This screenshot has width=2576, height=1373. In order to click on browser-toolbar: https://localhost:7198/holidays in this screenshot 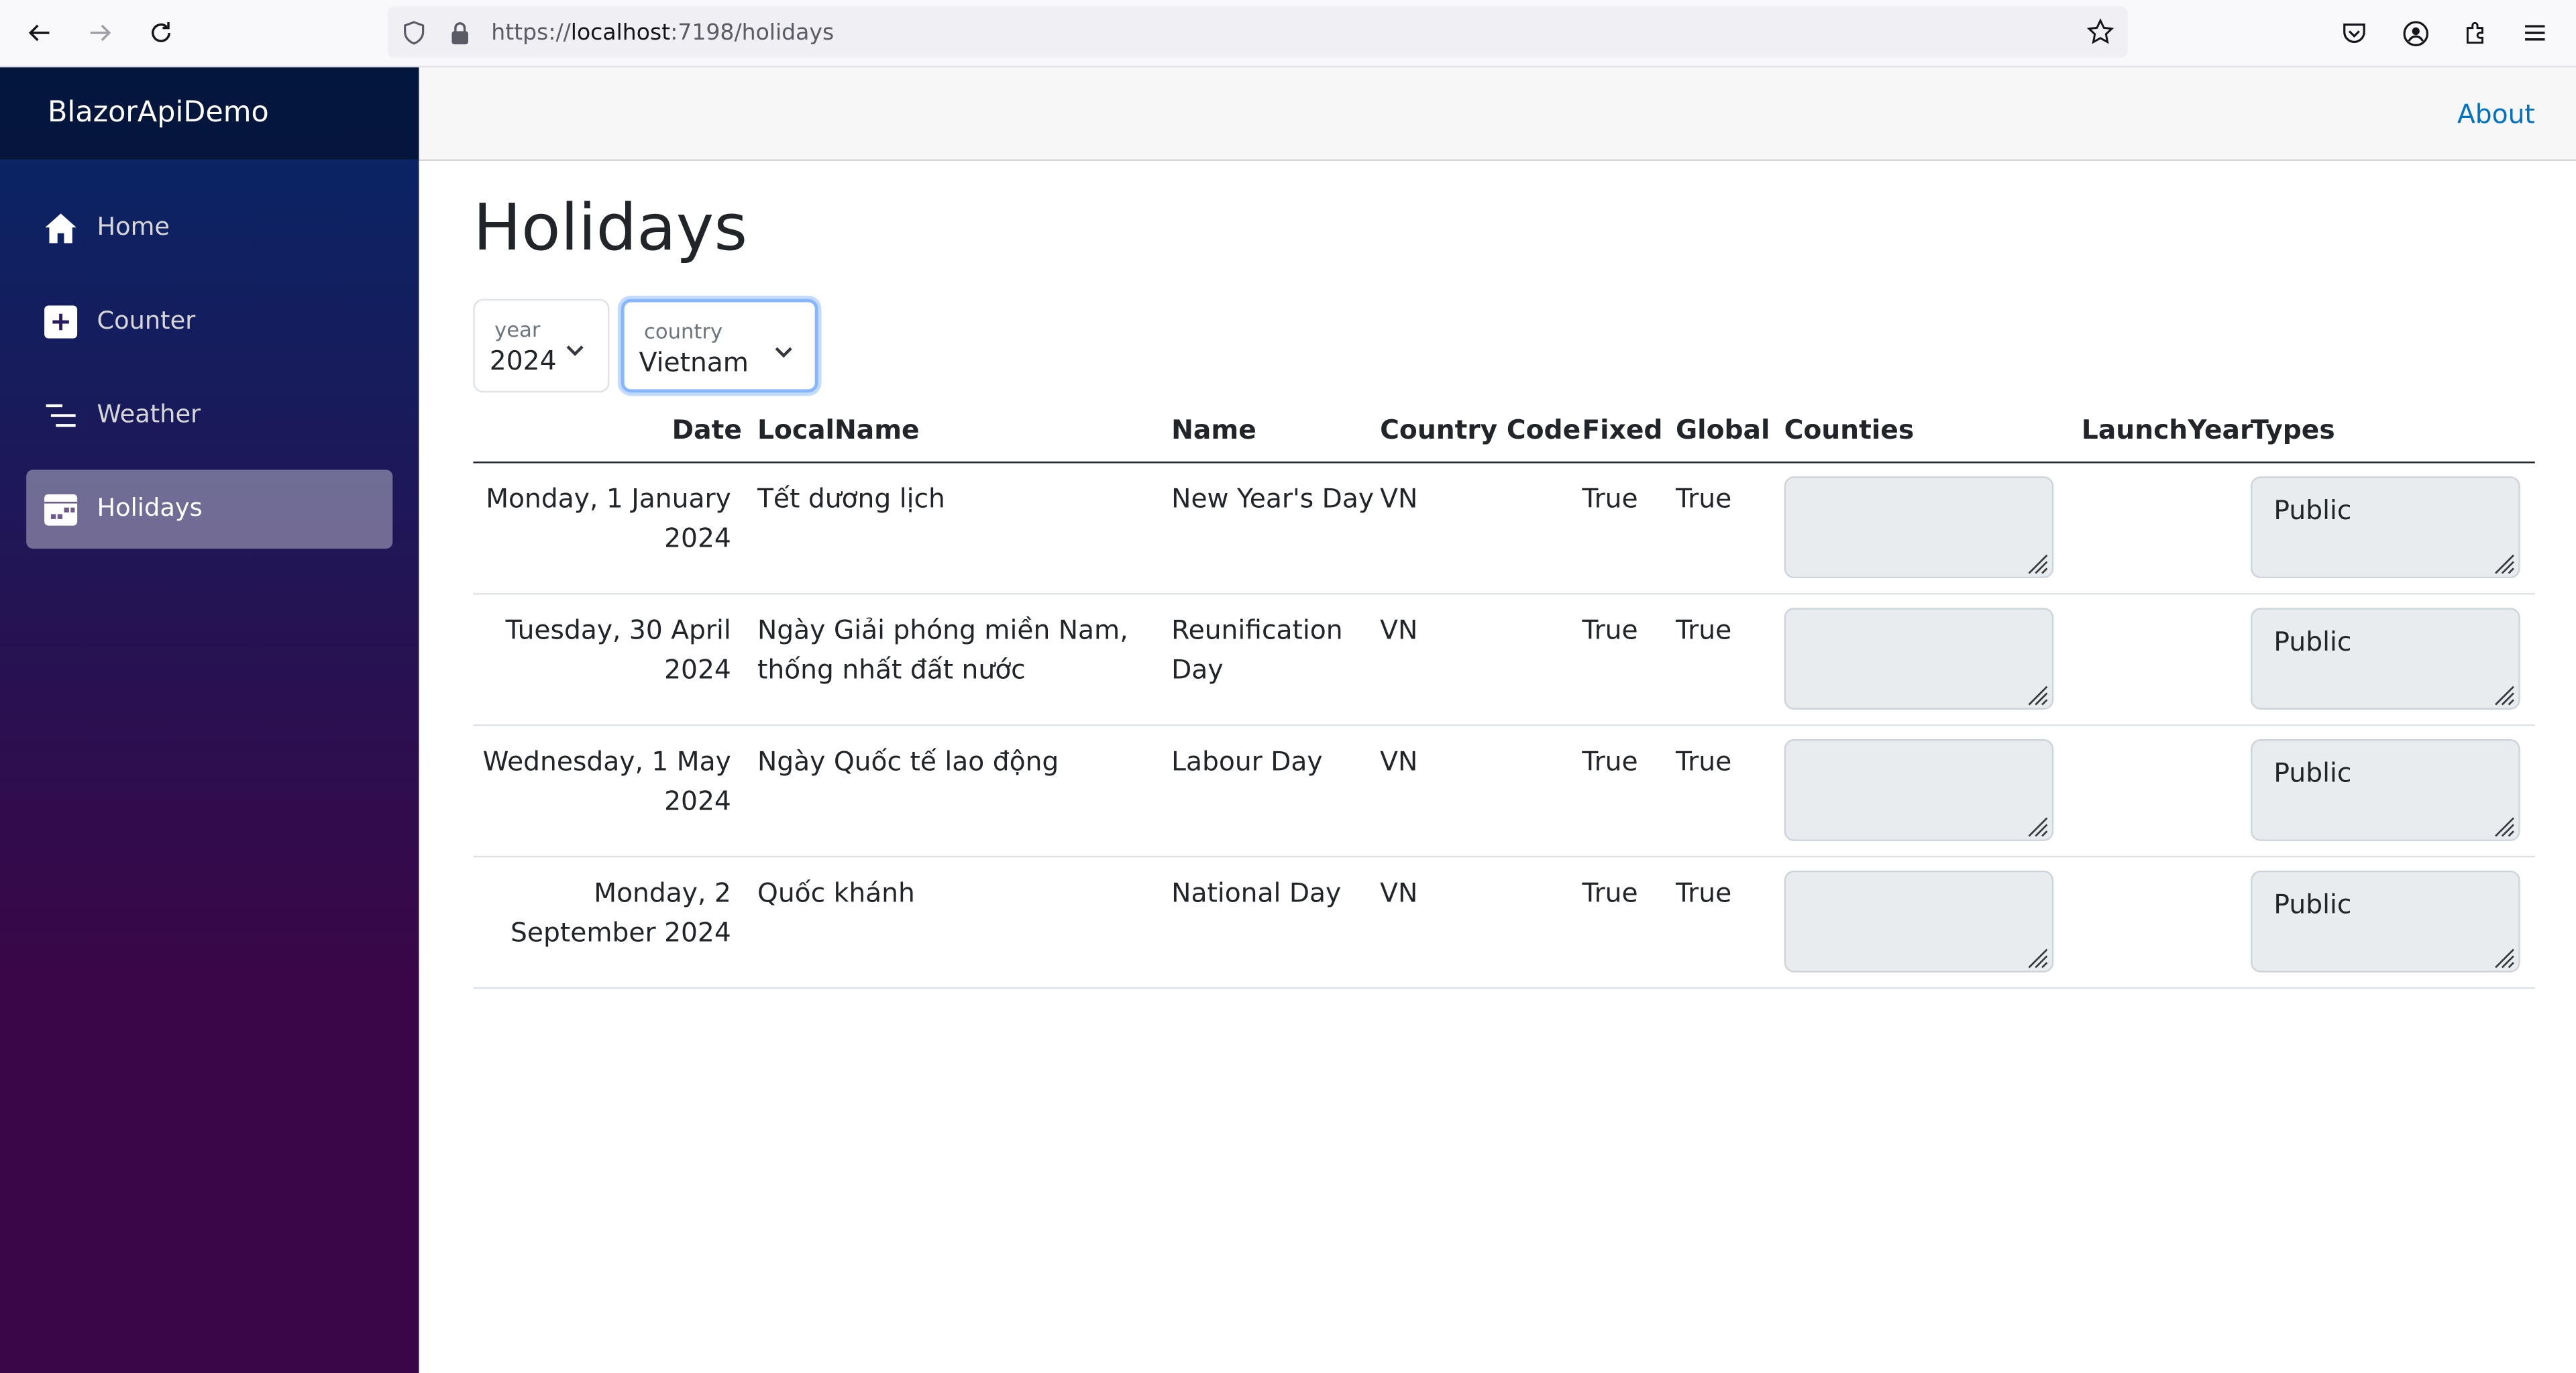, I will do `click(1288, 34)`.